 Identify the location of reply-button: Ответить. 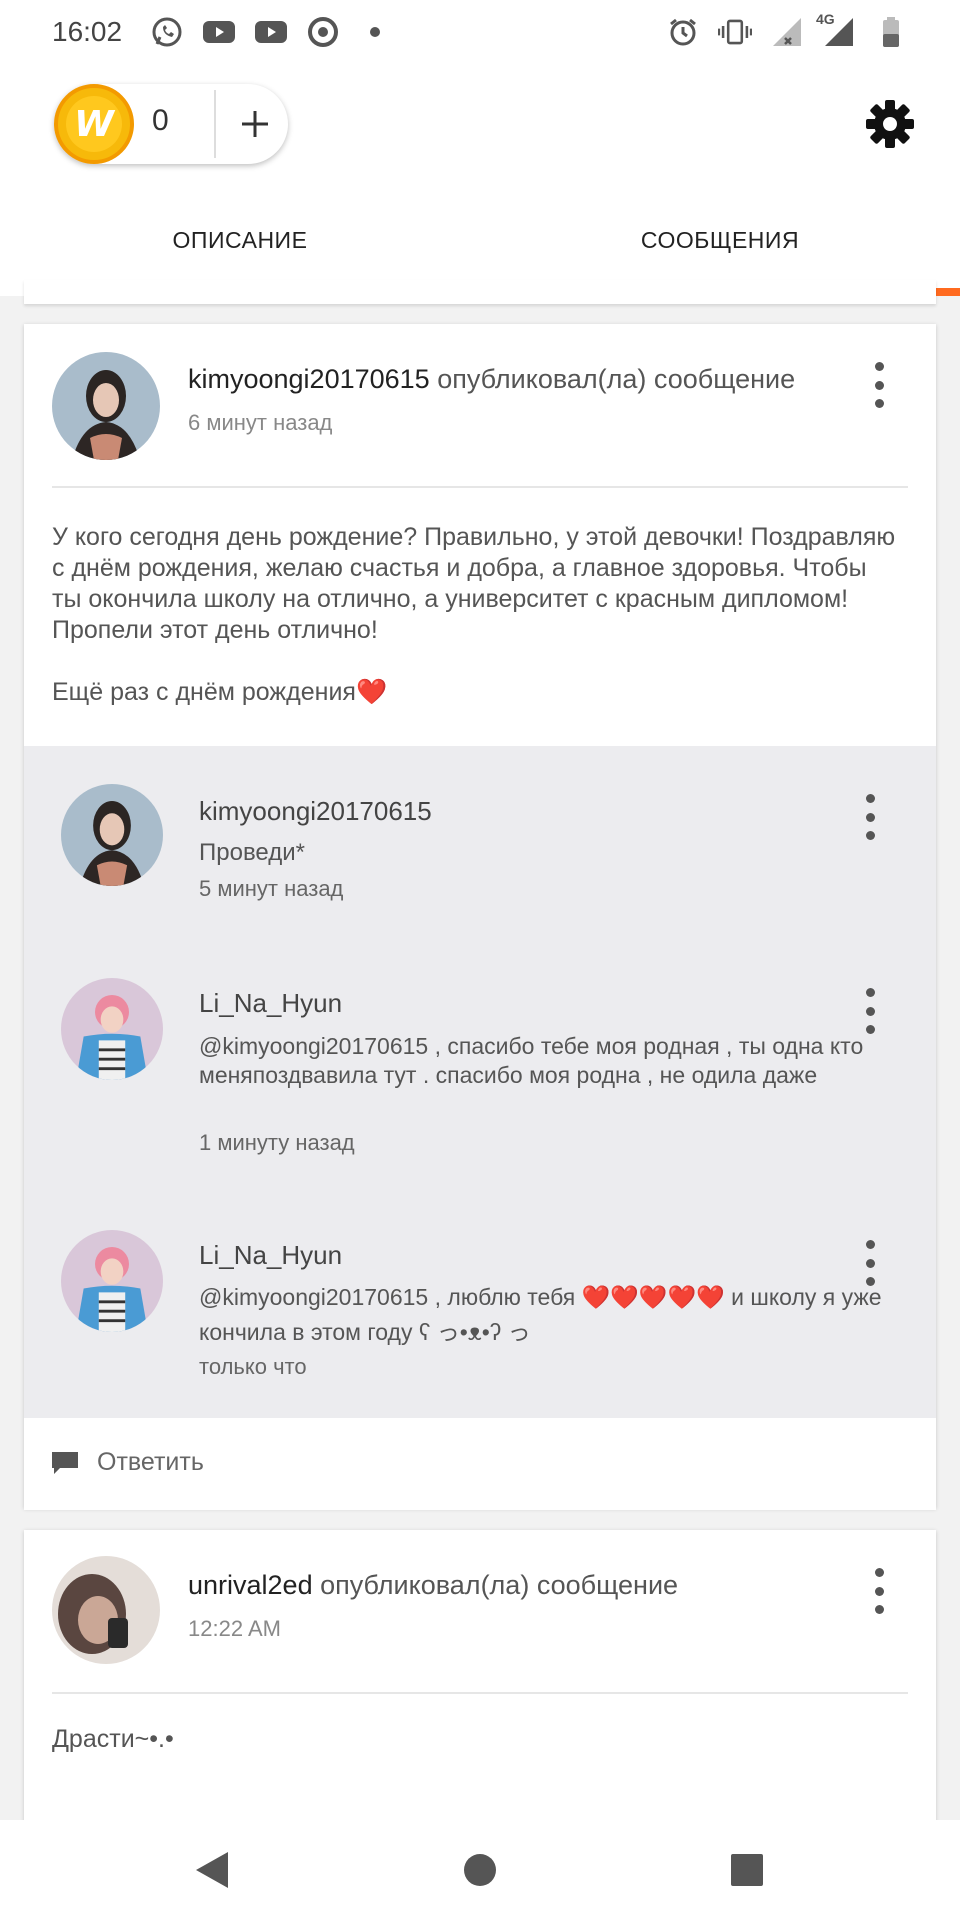
(480, 1464).